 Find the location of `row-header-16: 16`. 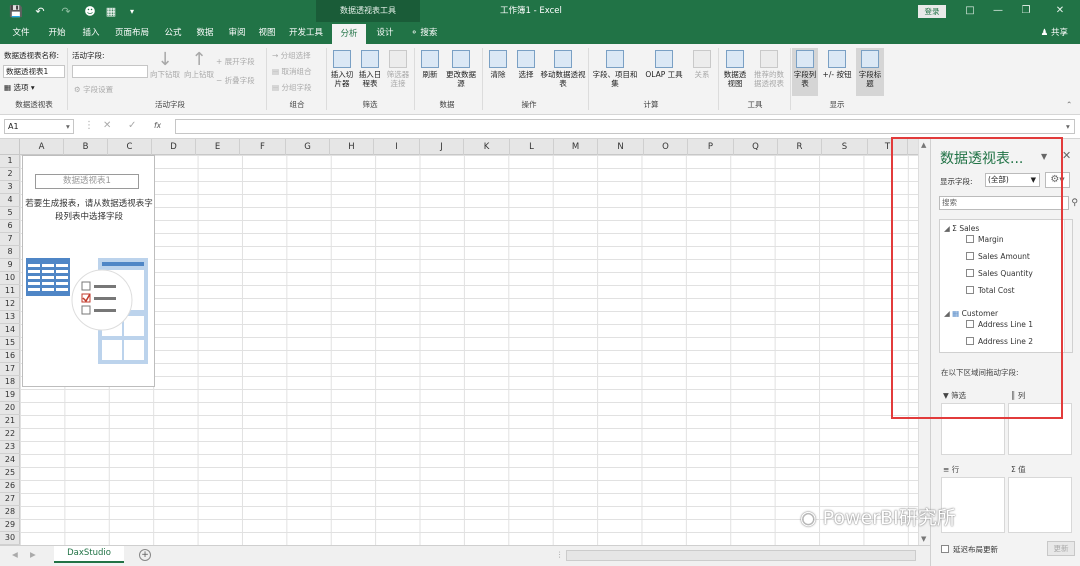

row-header-16: 16 is located at coordinates (10, 356).